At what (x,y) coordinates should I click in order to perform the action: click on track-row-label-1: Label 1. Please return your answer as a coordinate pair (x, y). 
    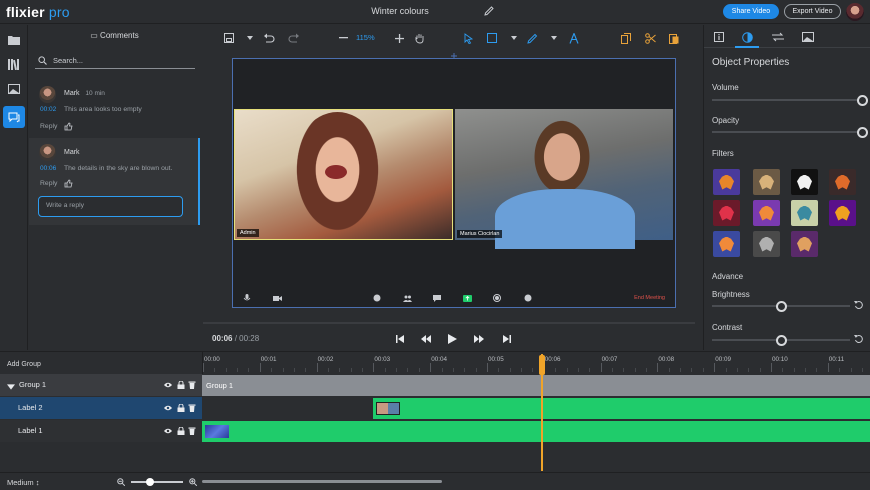
    Looking at the image, I should click on (101, 431).